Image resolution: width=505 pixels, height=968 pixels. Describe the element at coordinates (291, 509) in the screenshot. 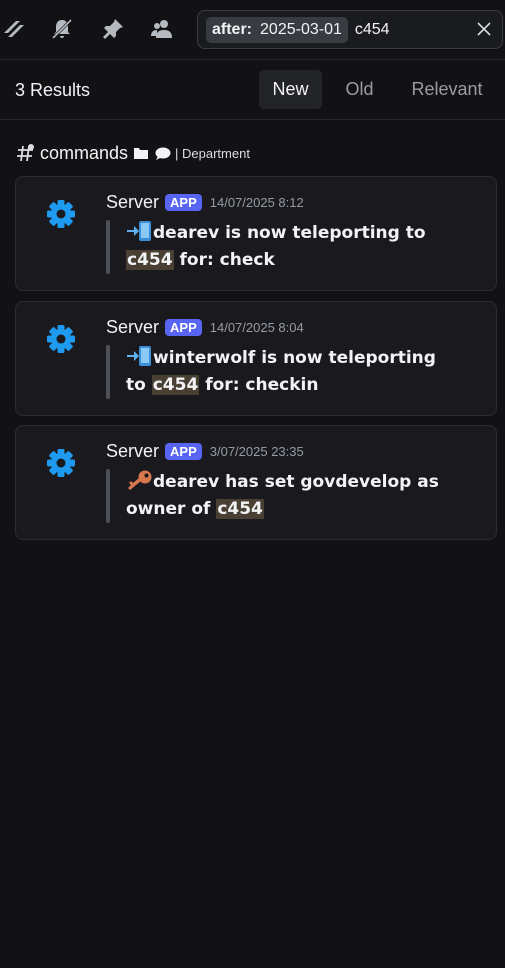

I see `message-line: owner of c454` at that location.